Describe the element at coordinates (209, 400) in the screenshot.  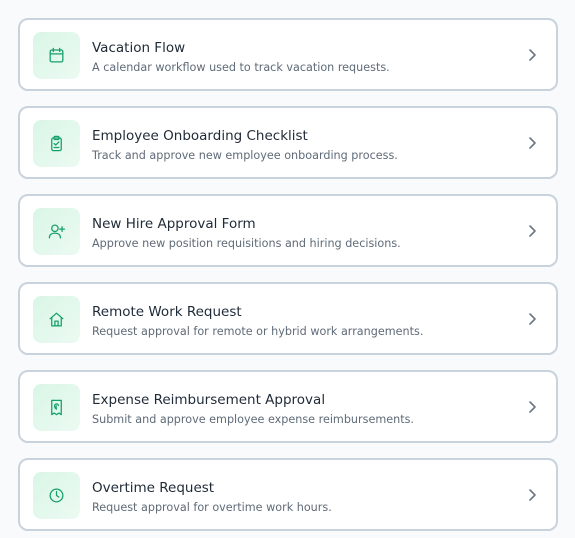
I see `workflow-title: Expense Reimbursement Approval` at that location.